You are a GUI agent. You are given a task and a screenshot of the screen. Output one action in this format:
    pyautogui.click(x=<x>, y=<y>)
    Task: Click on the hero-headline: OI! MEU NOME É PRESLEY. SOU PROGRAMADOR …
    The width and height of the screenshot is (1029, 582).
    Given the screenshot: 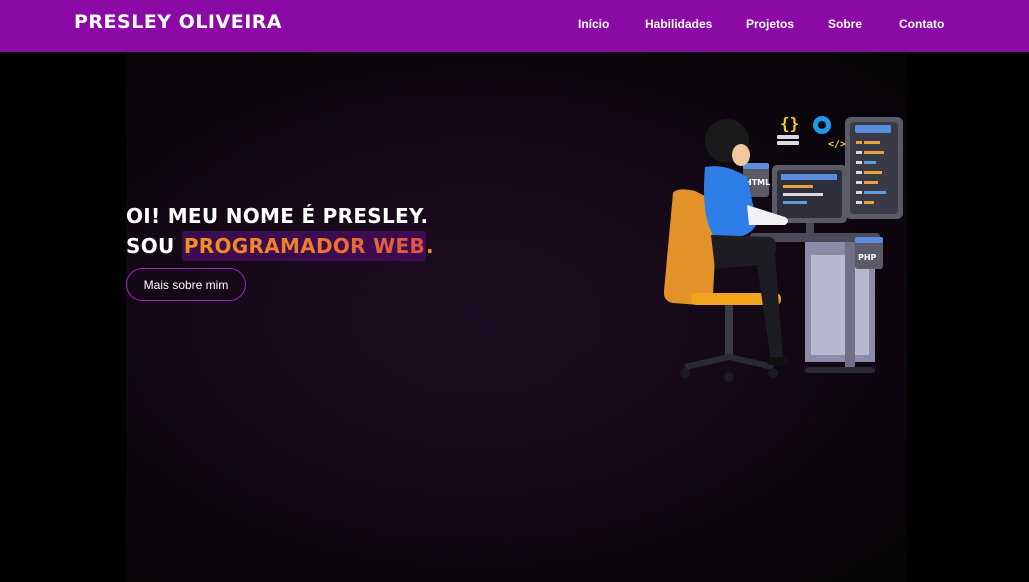 What is the action you would take?
    pyautogui.click(x=280, y=231)
    